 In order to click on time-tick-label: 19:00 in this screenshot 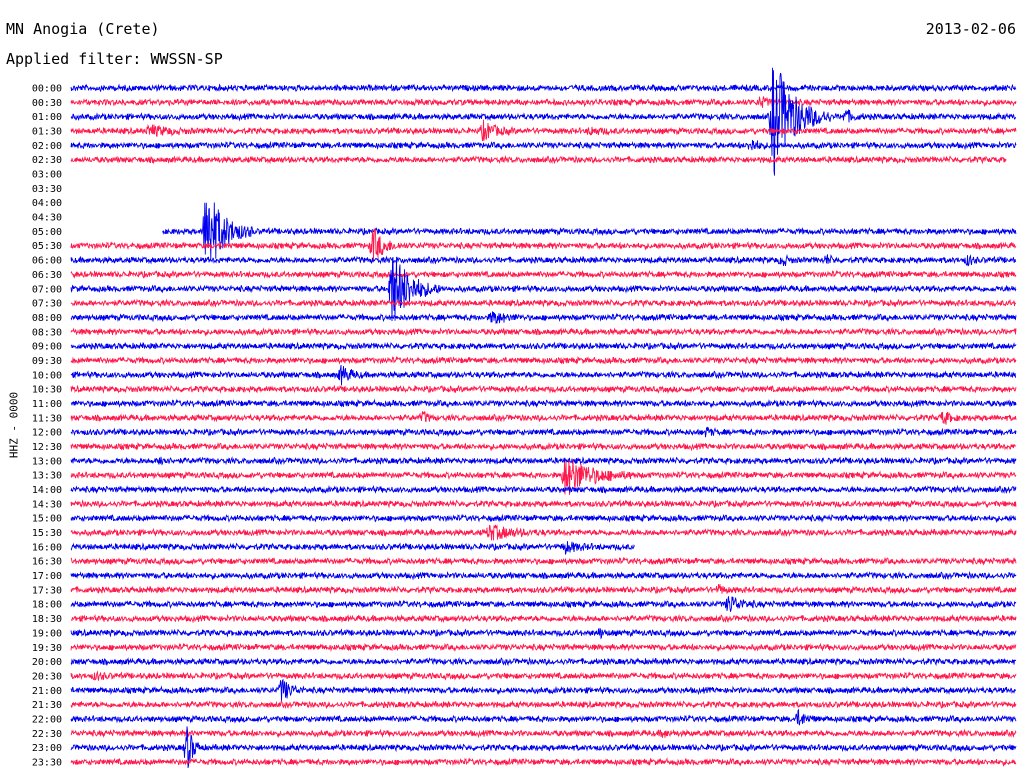, I will do `click(47, 633)`.